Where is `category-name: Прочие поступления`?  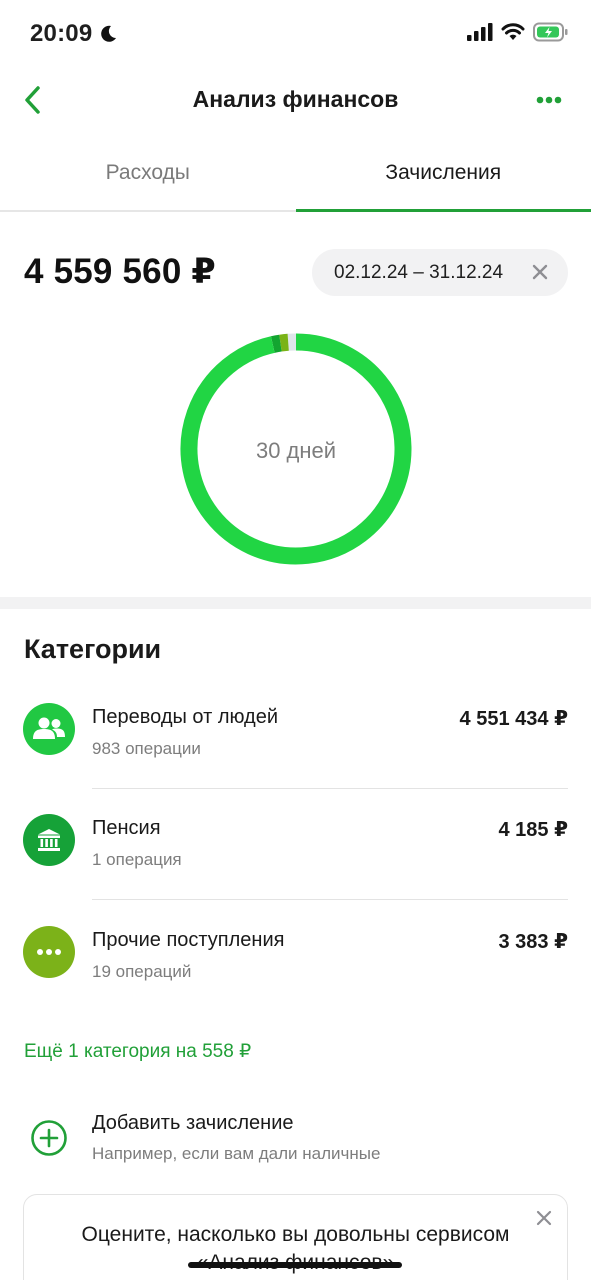
category-name: Прочие поступления is located at coordinates (188, 940).